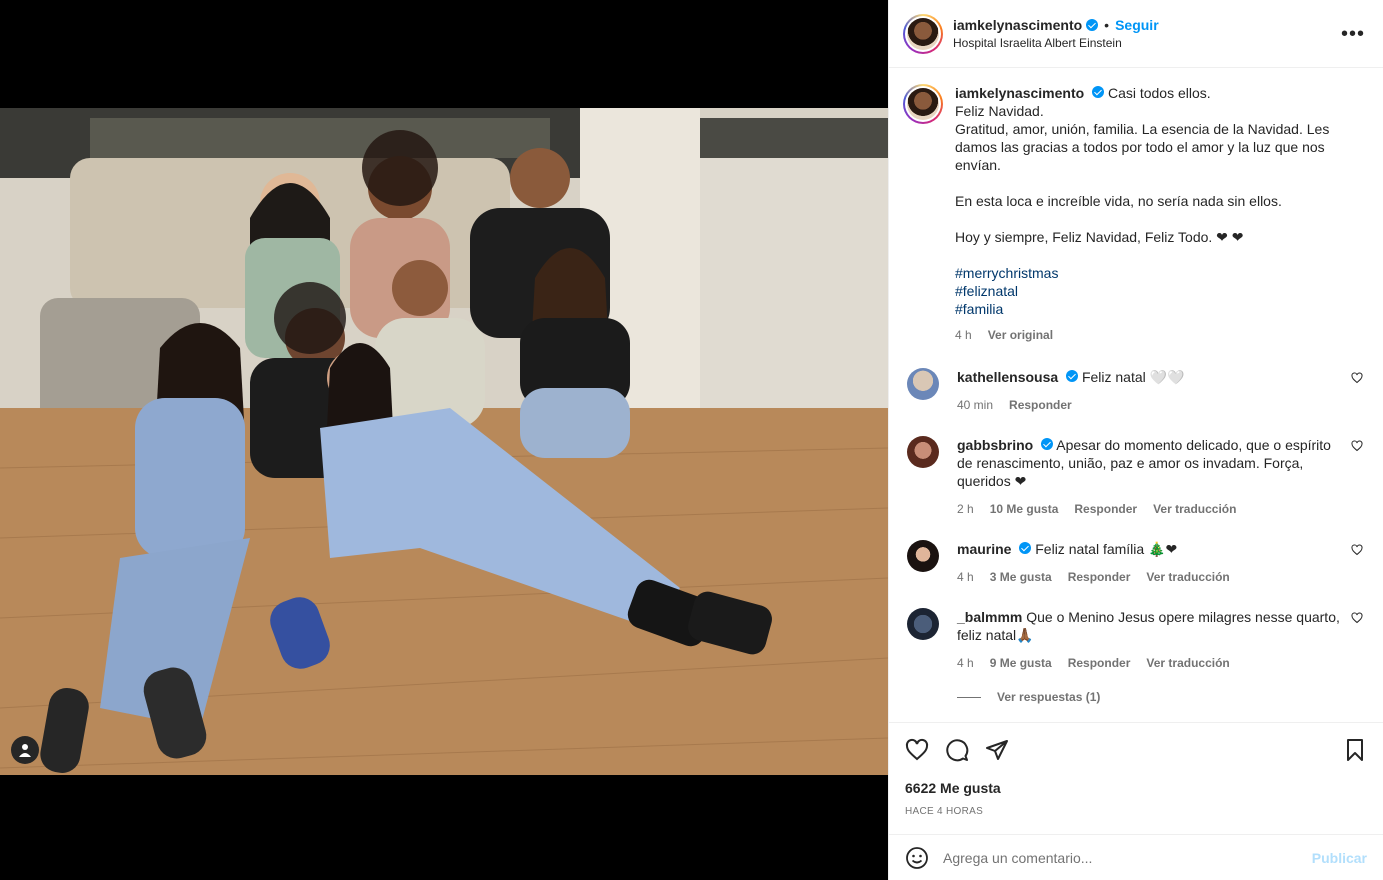 The image size is (1383, 880). What do you see at coordinates (1021, 577) in the screenshot?
I see `comment-likes: 3 Me gusta` at bounding box center [1021, 577].